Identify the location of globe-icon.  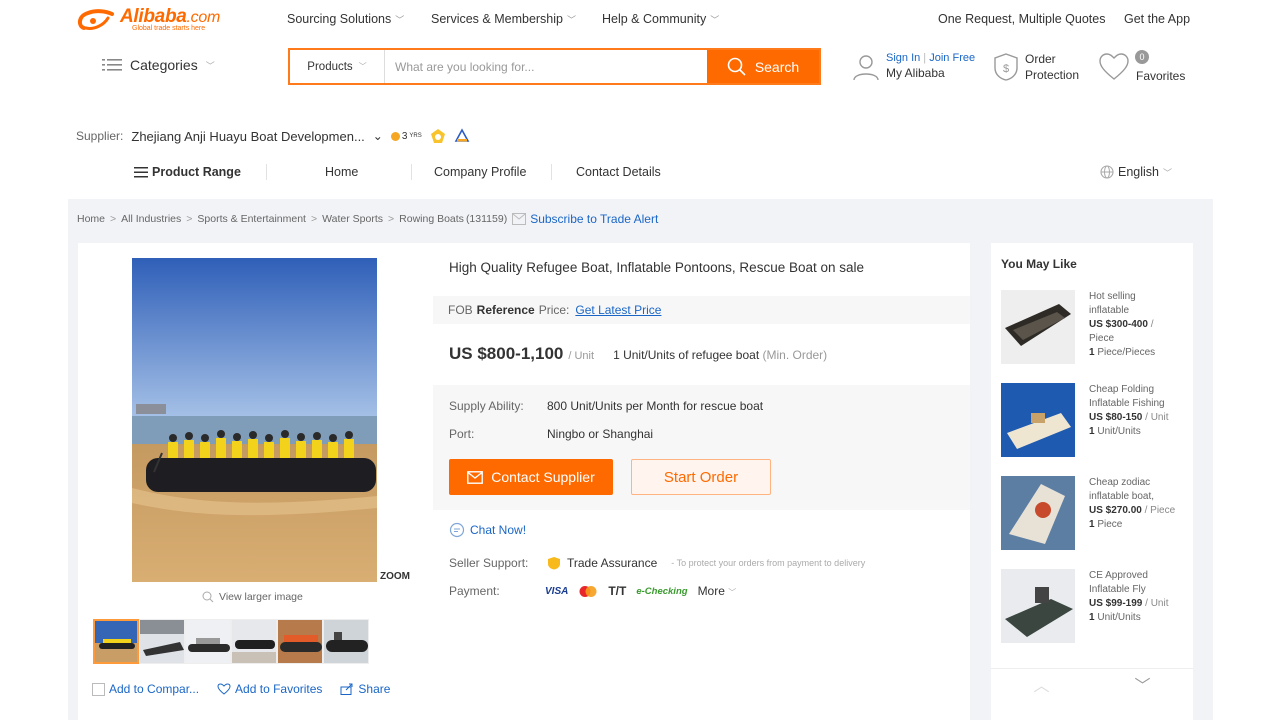
(1107, 172).